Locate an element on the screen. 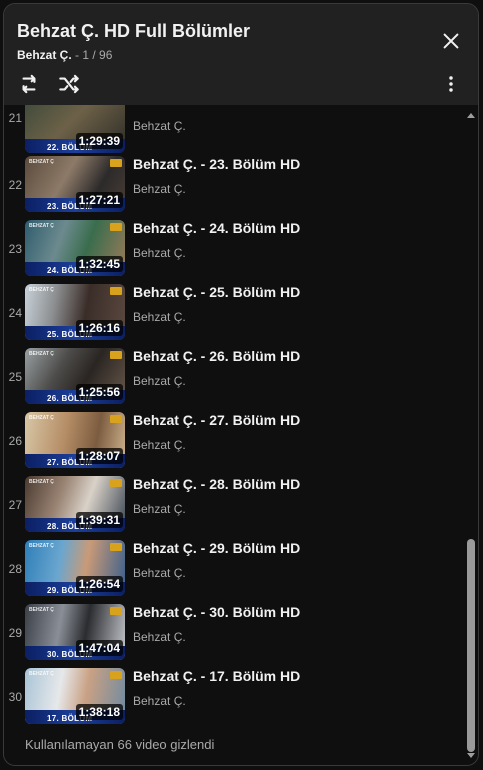 Image resolution: width=483 pixels, height=770 pixels. playlist-scrollbar is located at coordinates (470, 435).